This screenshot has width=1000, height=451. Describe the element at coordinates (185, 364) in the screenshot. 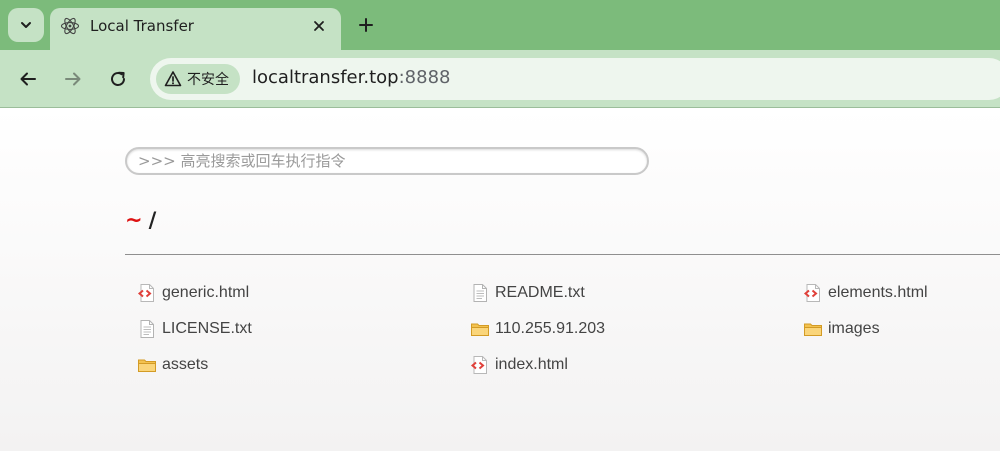

I see `file-name: assets` at that location.